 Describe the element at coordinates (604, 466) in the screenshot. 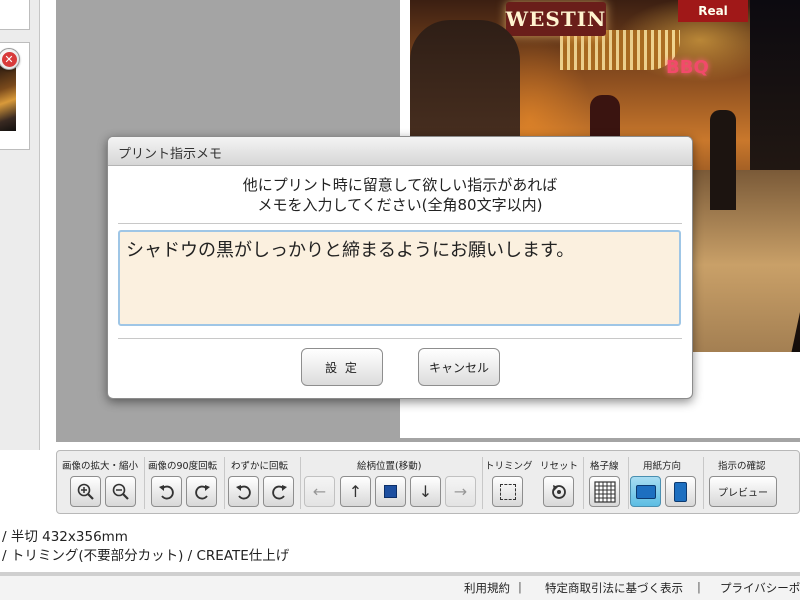

I see `grid-group-label: 格子線` at that location.